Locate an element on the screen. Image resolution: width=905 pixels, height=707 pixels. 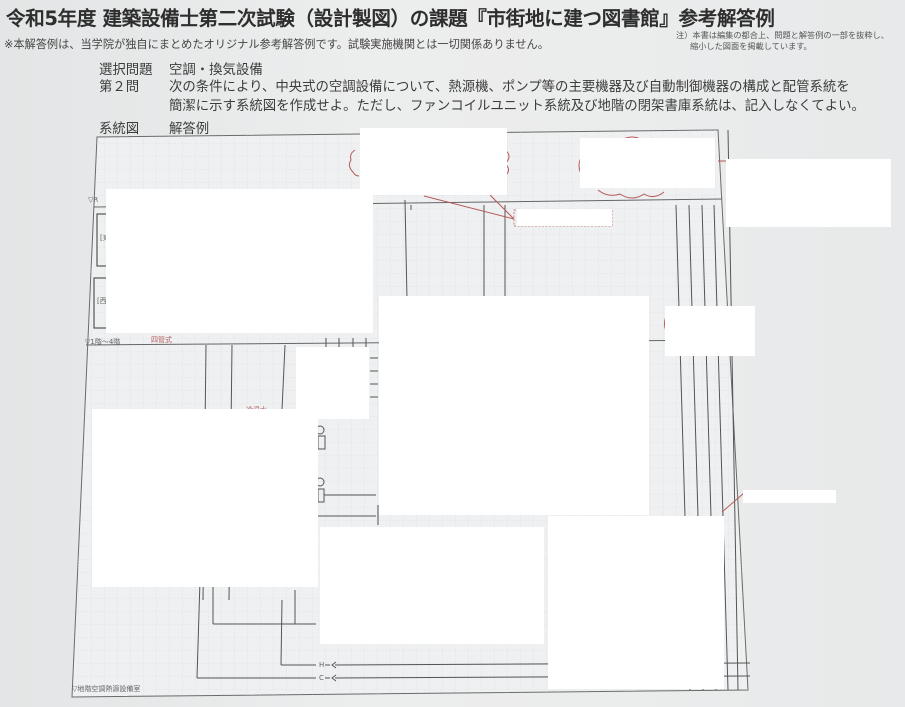
pipe-label-h: H is located at coordinates (322, 665).